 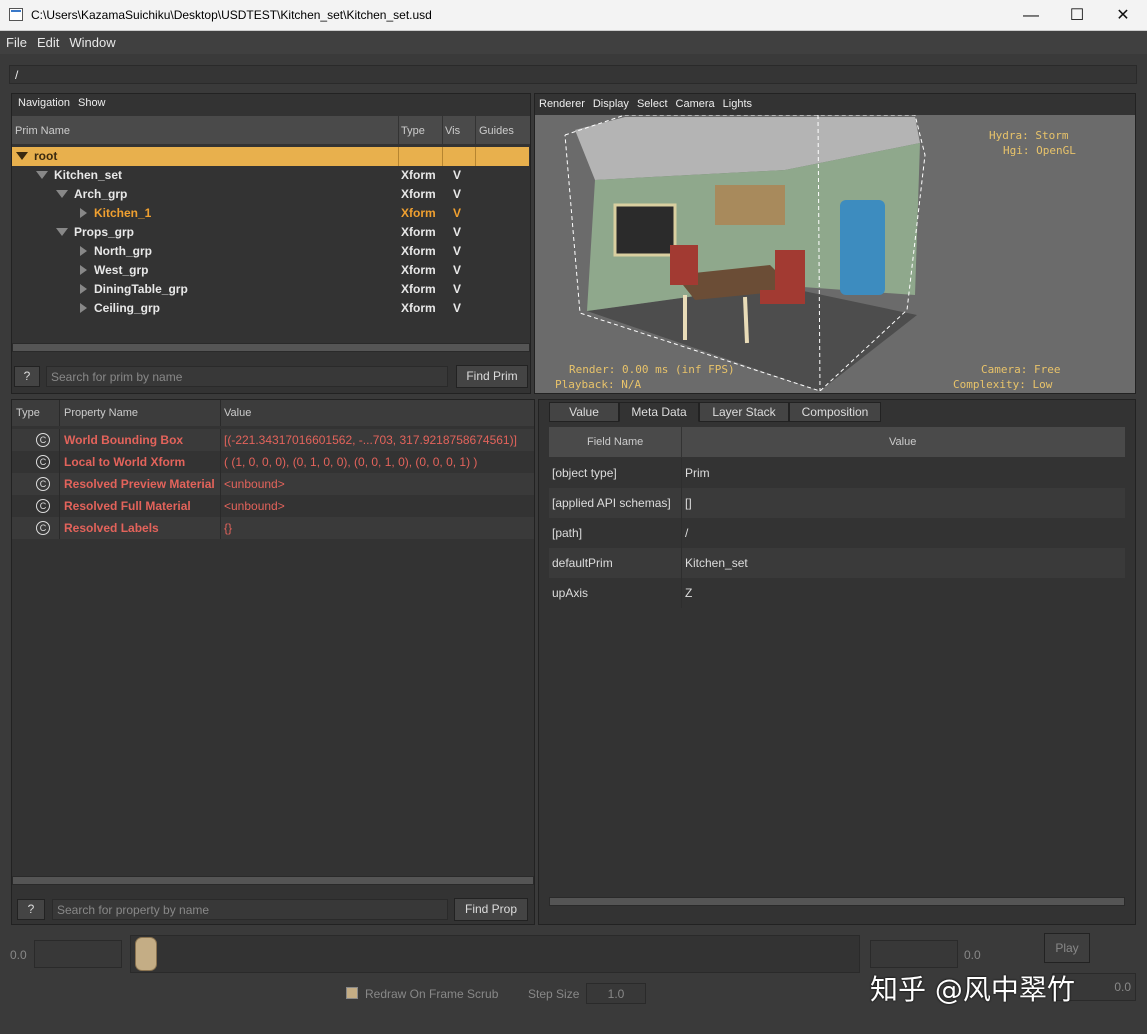 What do you see at coordinates (744, 412) in the screenshot?
I see `tab-layer-stack: Layer Stack` at bounding box center [744, 412].